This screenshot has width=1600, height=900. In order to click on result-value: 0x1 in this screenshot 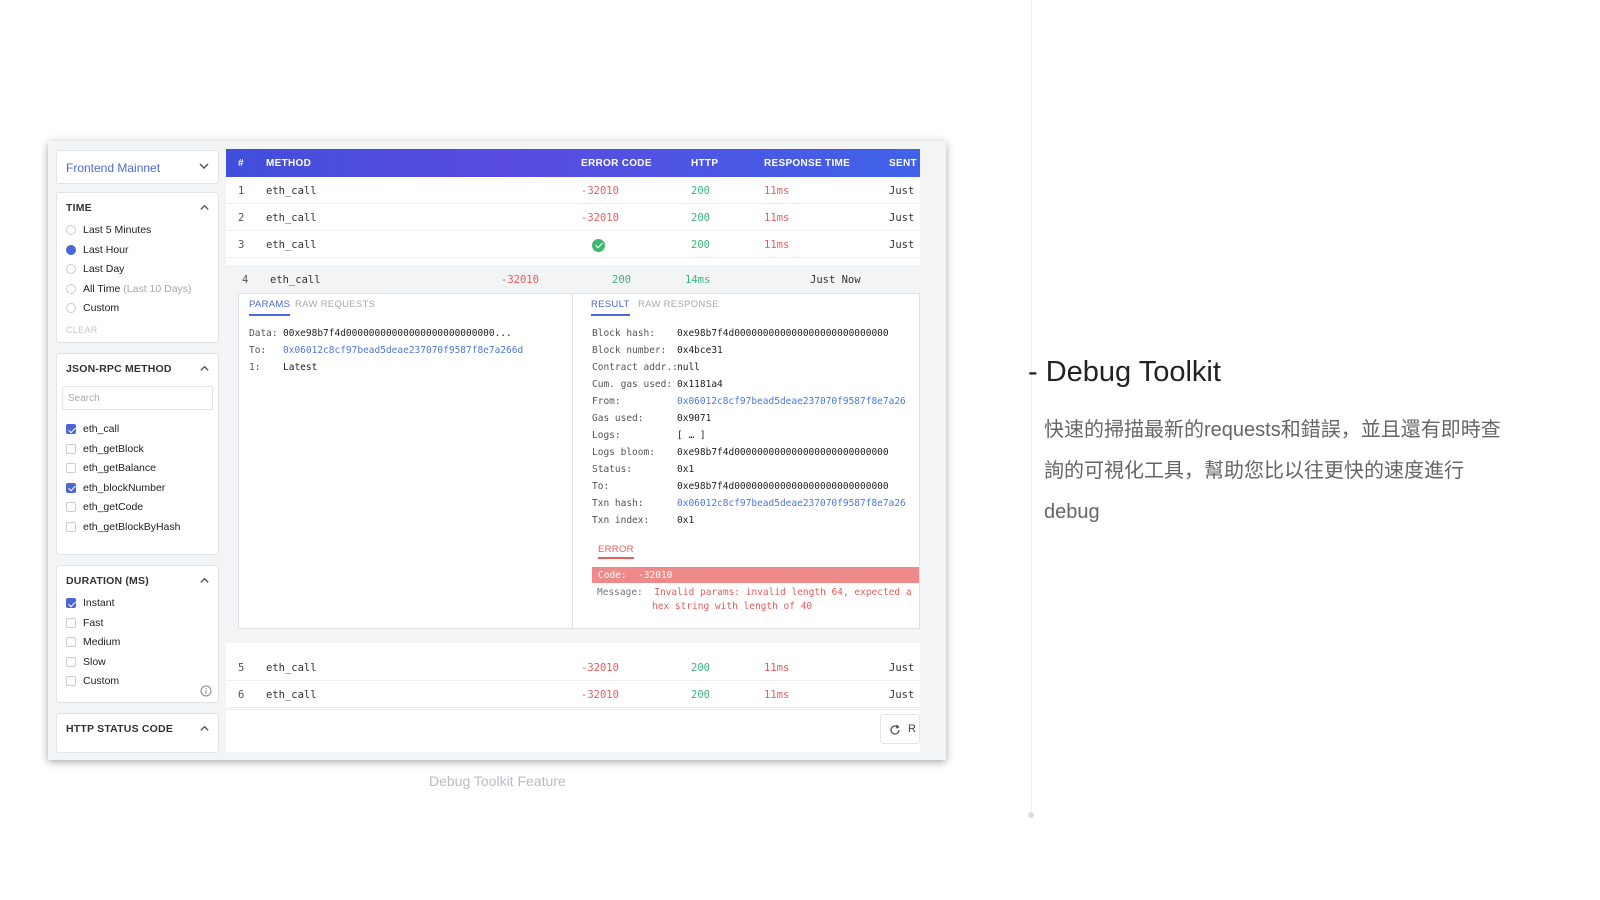, I will do `click(686, 469)`.